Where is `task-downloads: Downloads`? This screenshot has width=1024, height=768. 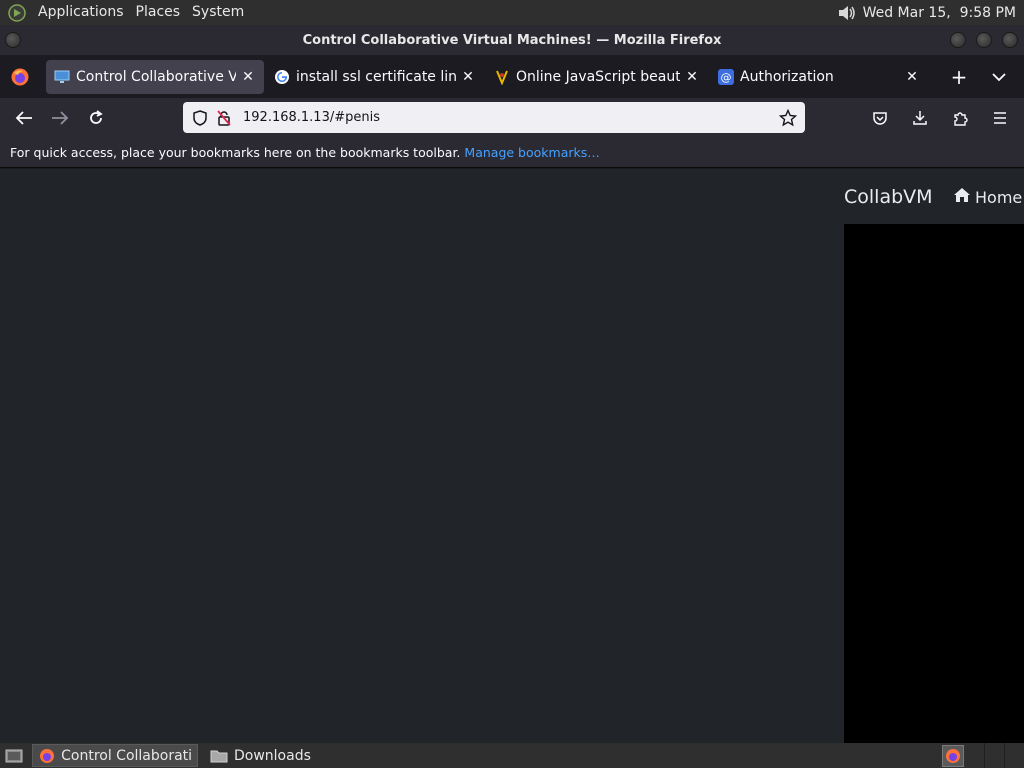 task-downloads: Downloads is located at coordinates (260, 755).